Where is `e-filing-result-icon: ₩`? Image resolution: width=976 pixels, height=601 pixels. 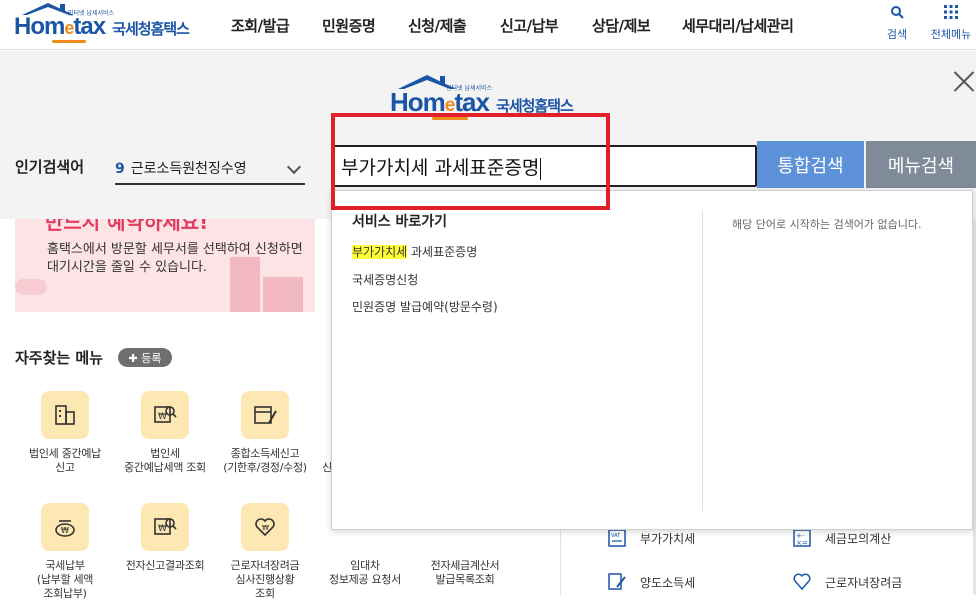
e-filing-result-icon: ₩ is located at coordinates (165, 527).